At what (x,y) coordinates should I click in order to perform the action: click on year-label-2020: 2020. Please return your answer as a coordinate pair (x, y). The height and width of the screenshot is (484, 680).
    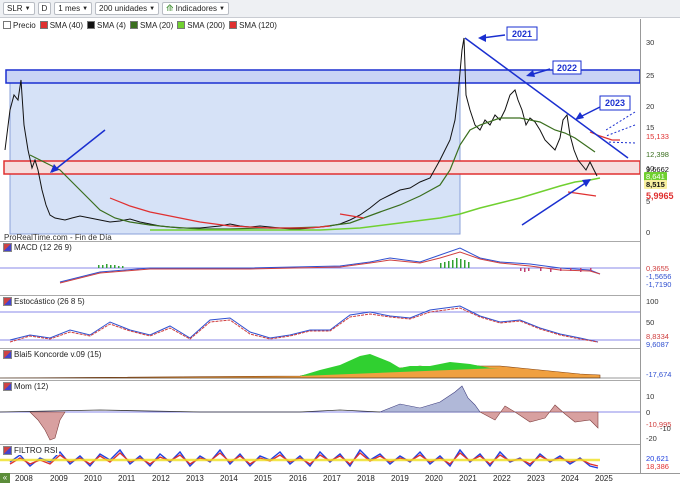
    Looking at the image, I should click on (434, 478).